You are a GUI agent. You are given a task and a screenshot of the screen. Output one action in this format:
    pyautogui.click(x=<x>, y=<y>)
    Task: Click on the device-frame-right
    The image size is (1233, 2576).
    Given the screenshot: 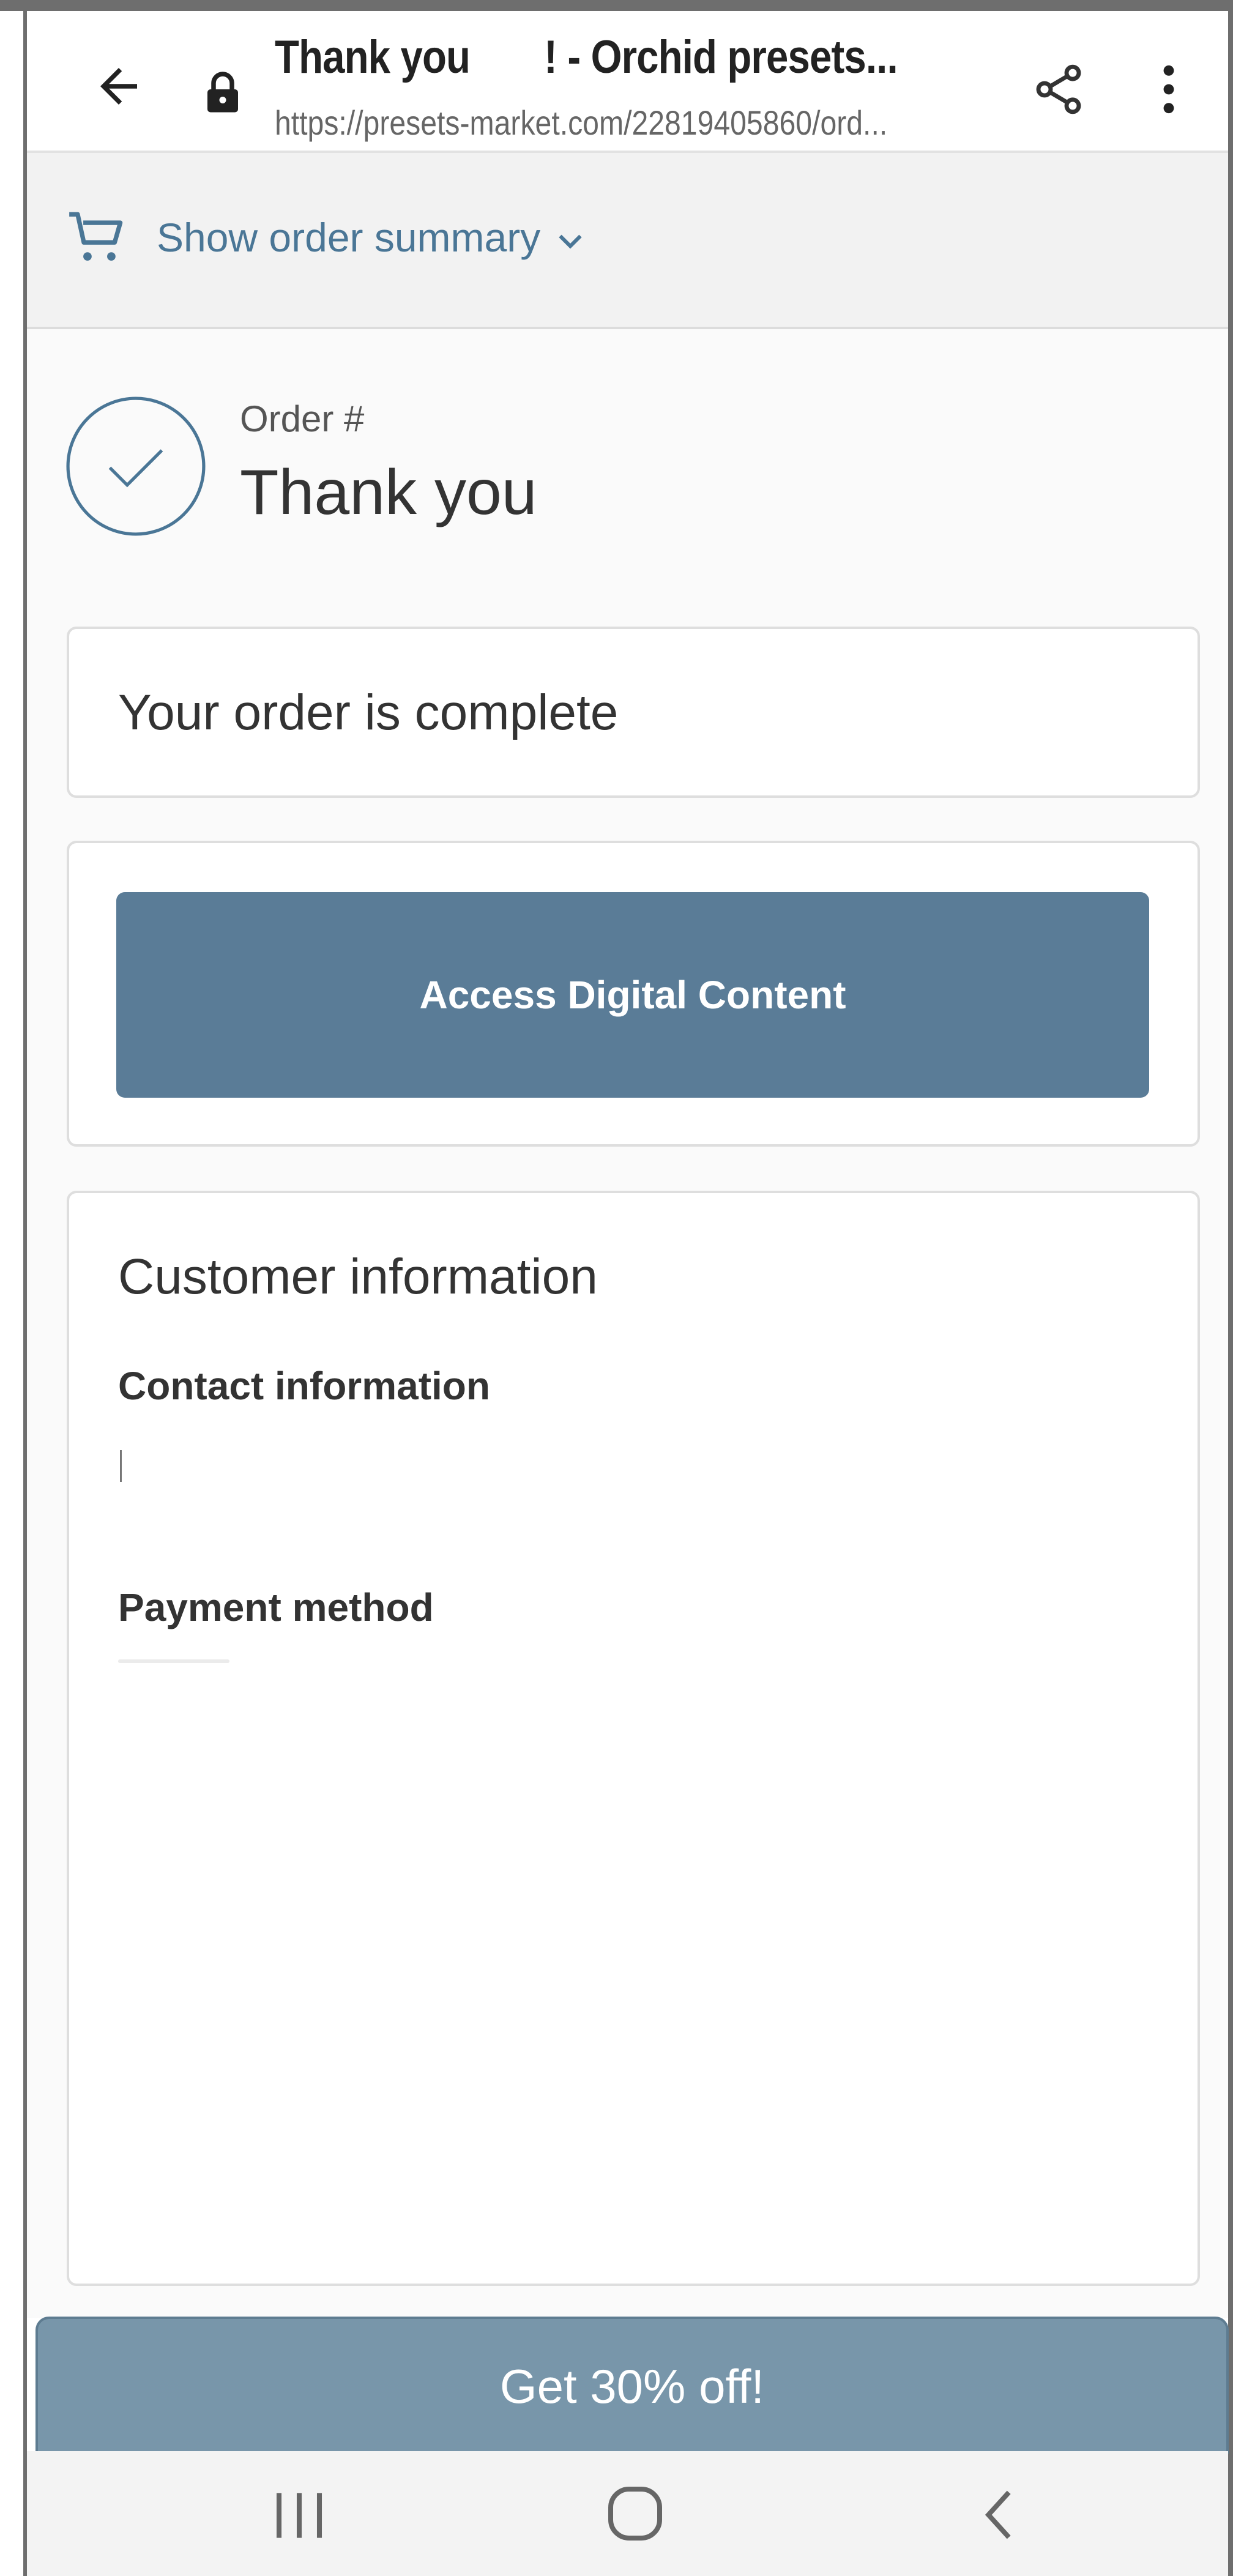 What is the action you would take?
    pyautogui.click(x=1230, y=1288)
    